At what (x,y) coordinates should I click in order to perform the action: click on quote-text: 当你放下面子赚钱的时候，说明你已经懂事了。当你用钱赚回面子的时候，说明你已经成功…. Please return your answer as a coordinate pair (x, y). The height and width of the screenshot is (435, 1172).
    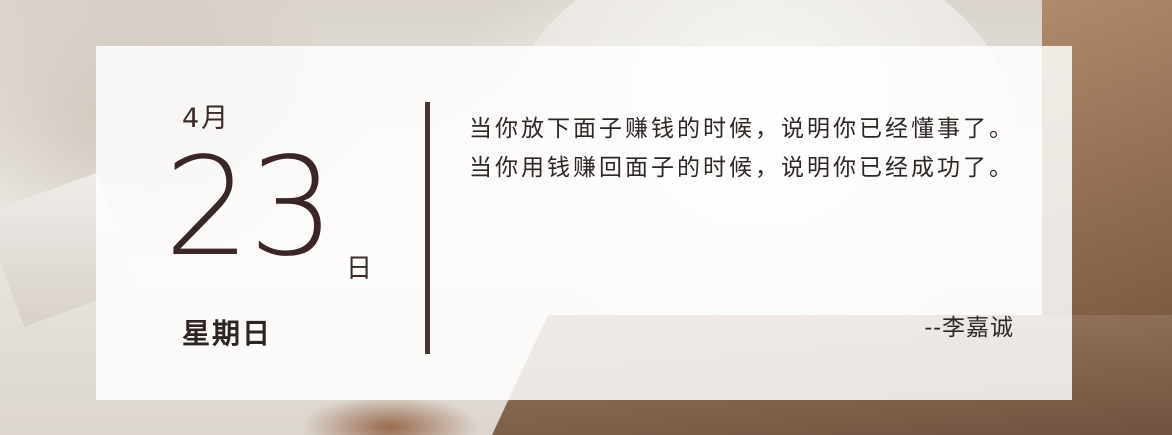
    Looking at the image, I should click on (742, 148).